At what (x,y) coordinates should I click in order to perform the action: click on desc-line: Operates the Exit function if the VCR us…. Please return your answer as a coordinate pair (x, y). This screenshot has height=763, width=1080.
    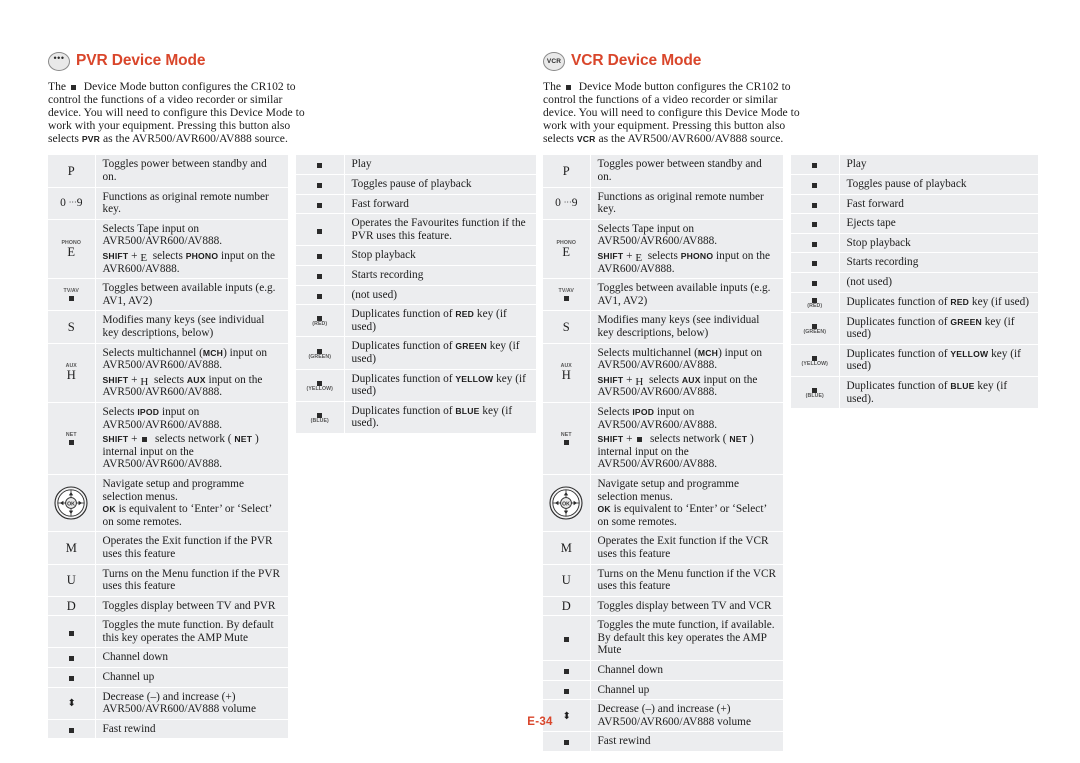
    Looking at the image, I should click on (683, 547).